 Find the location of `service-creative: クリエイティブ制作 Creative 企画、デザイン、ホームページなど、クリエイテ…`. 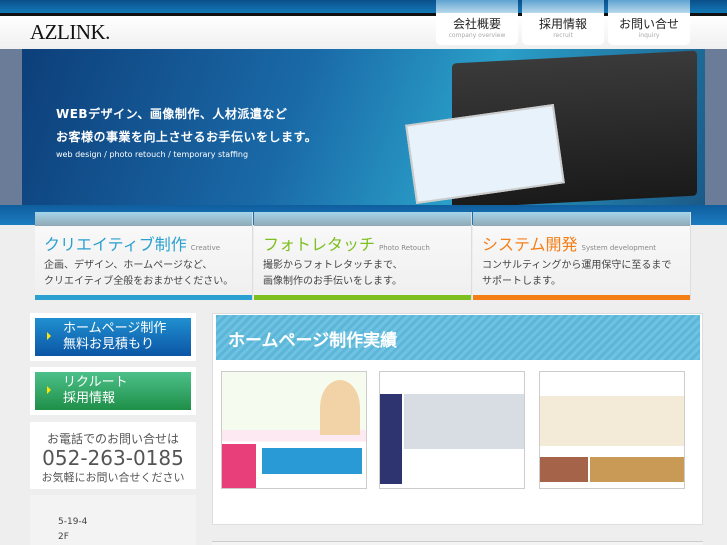

service-creative: クリエイティブ制作 Creative 企画、デザイン、ホームページなど、クリエイテ… is located at coordinates (144, 256).